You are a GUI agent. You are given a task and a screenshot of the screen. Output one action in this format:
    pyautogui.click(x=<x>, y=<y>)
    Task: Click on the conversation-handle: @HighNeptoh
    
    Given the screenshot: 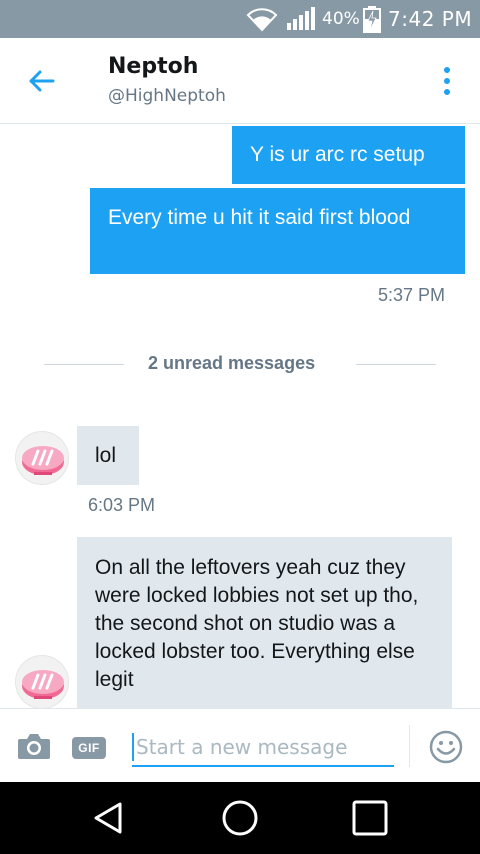 What is the action you would take?
    pyautogui.click(x=167, y=96)
    